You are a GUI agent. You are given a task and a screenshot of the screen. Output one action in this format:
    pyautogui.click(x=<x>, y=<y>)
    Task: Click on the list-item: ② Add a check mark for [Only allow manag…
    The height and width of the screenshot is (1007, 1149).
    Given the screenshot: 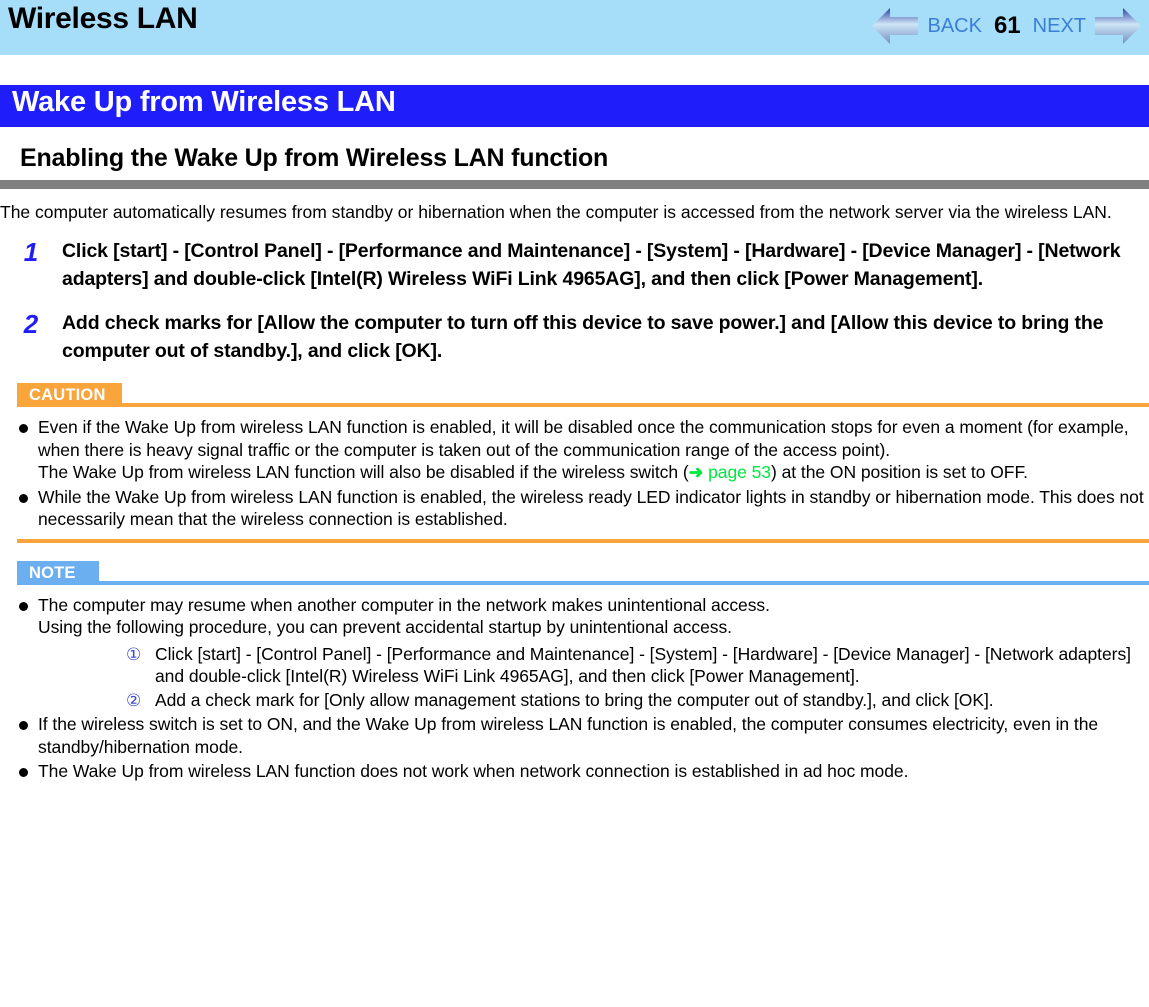 What is the action you would take?
    pyautogui.click(x=593, y=700)
    